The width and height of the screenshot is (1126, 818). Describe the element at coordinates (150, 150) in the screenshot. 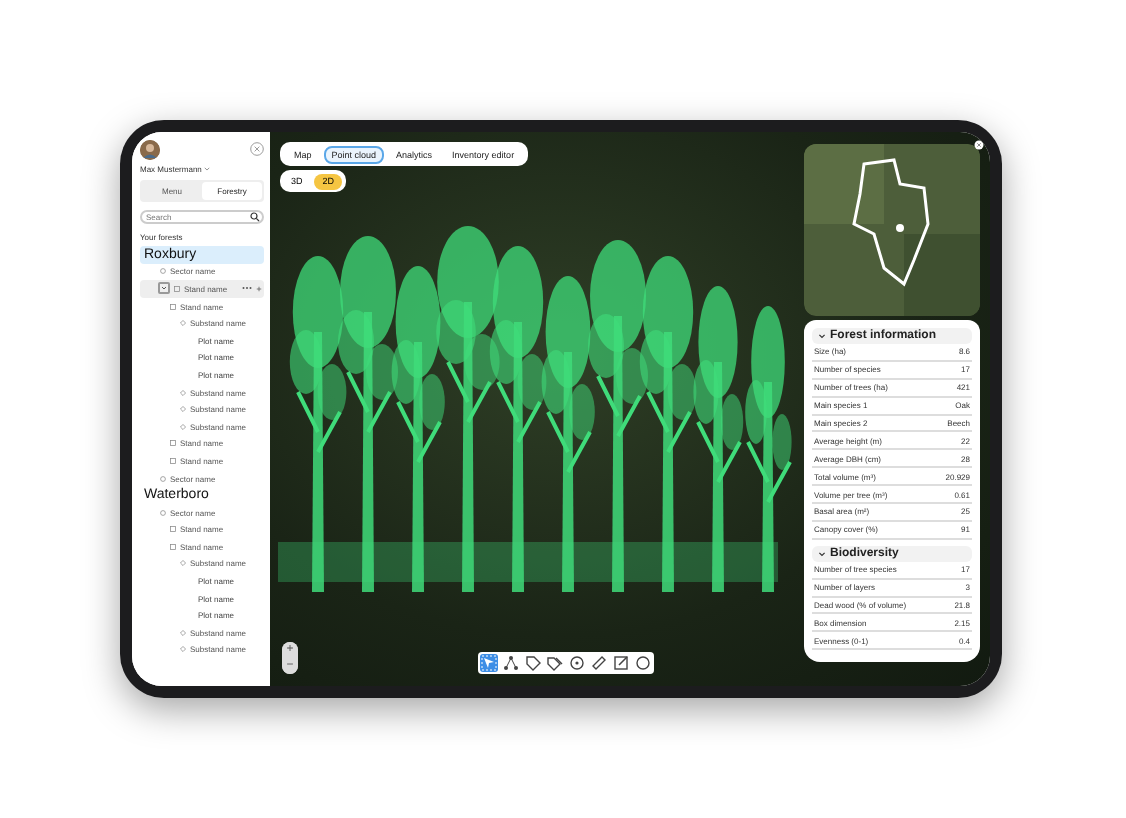

I see `avatar` at that location.